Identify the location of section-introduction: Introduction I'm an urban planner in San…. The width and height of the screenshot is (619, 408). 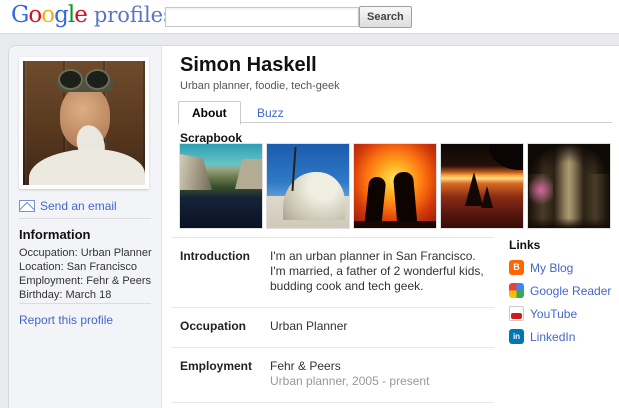
(333, 272).